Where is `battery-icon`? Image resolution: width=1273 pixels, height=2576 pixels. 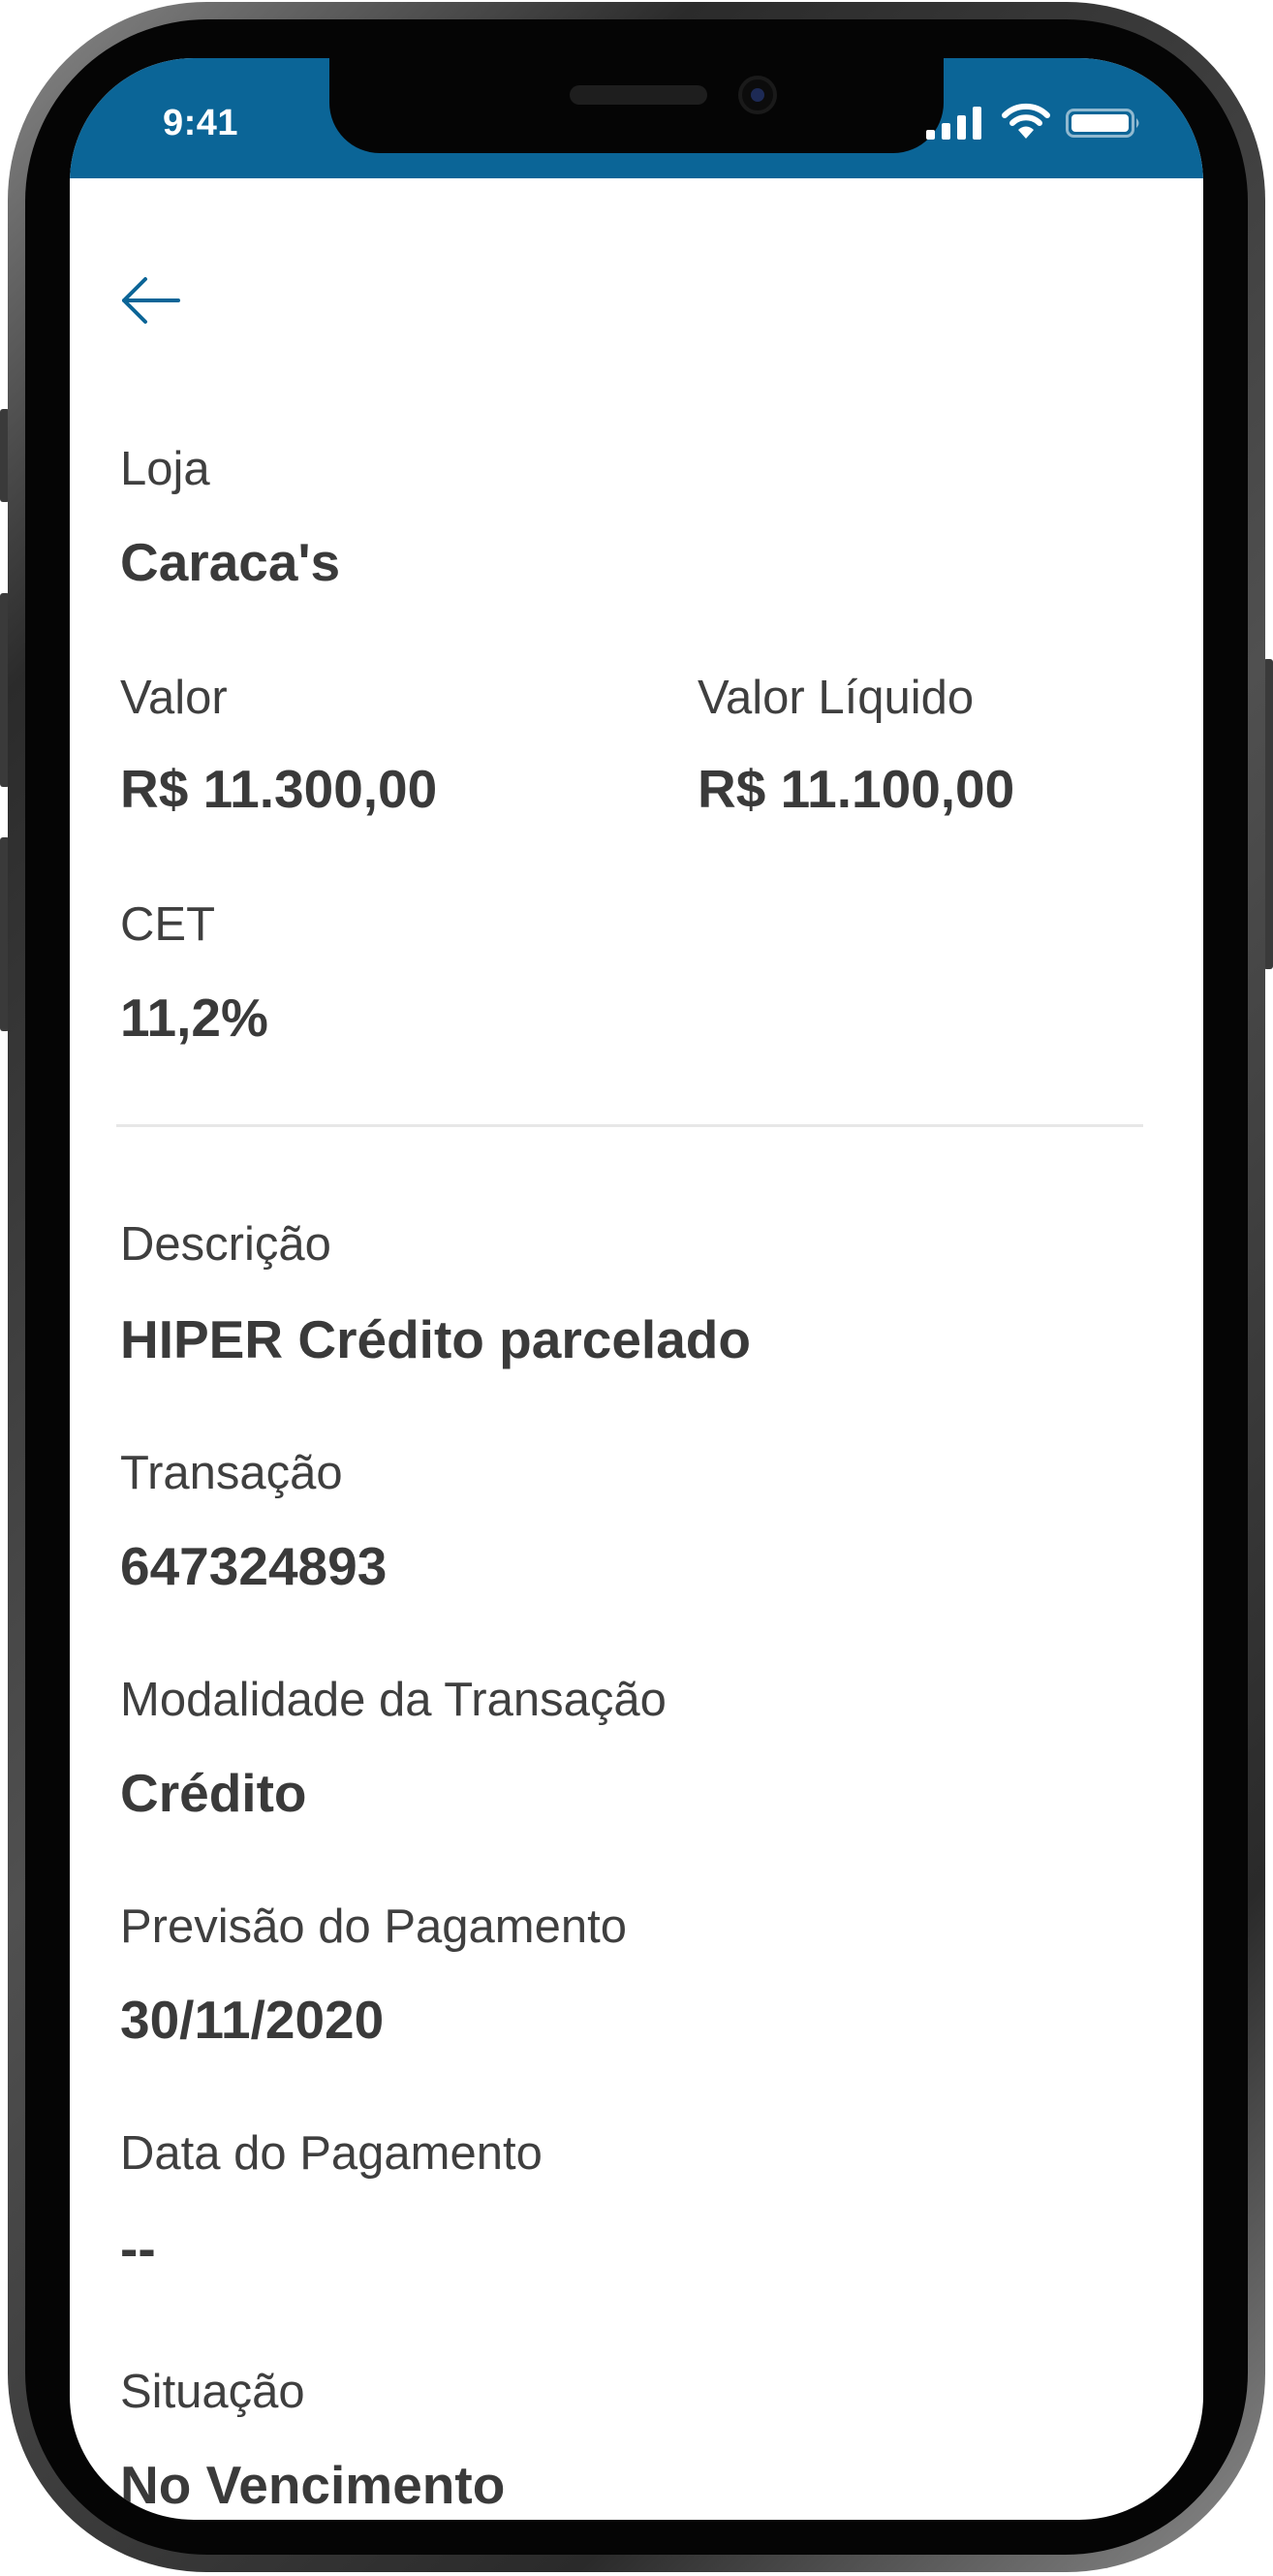
battery-icon is located at coordinates (1102, 123).